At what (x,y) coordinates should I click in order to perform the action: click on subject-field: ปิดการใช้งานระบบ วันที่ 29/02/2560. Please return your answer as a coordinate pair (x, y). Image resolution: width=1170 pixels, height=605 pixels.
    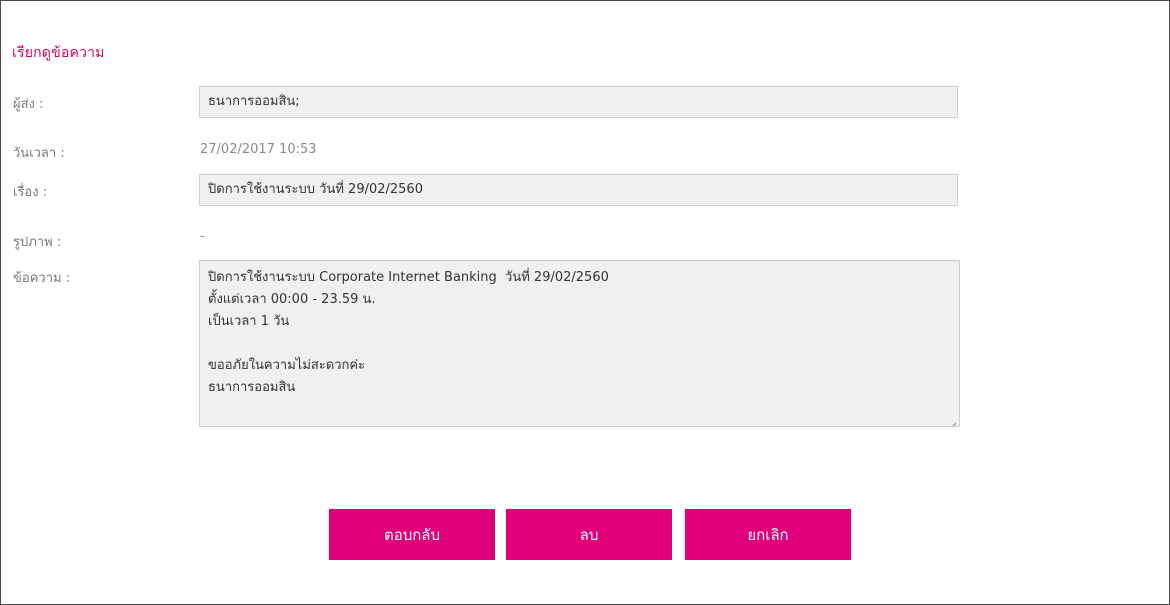
    Looking at the image, I should click on (578, 190).